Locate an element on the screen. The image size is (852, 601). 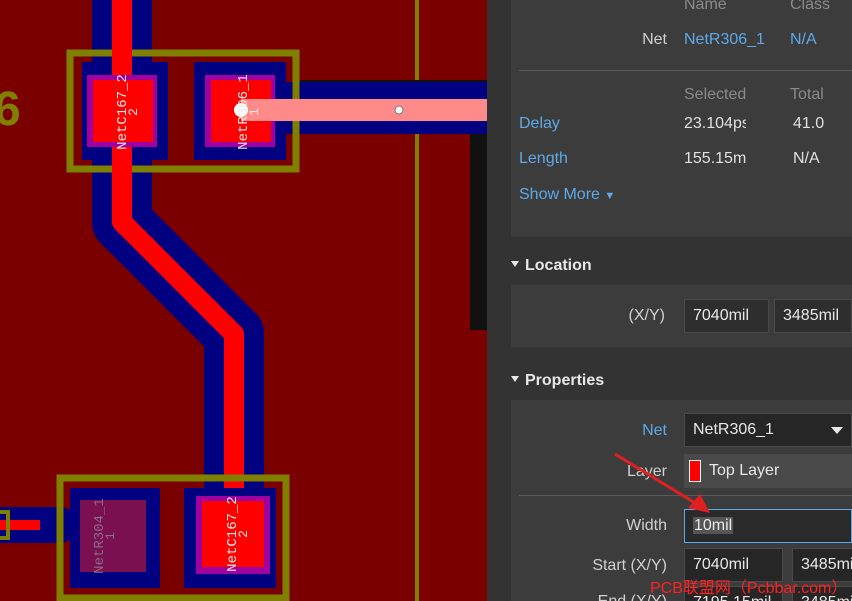
annotation-arrow-head is located at coordinates (699, 503).